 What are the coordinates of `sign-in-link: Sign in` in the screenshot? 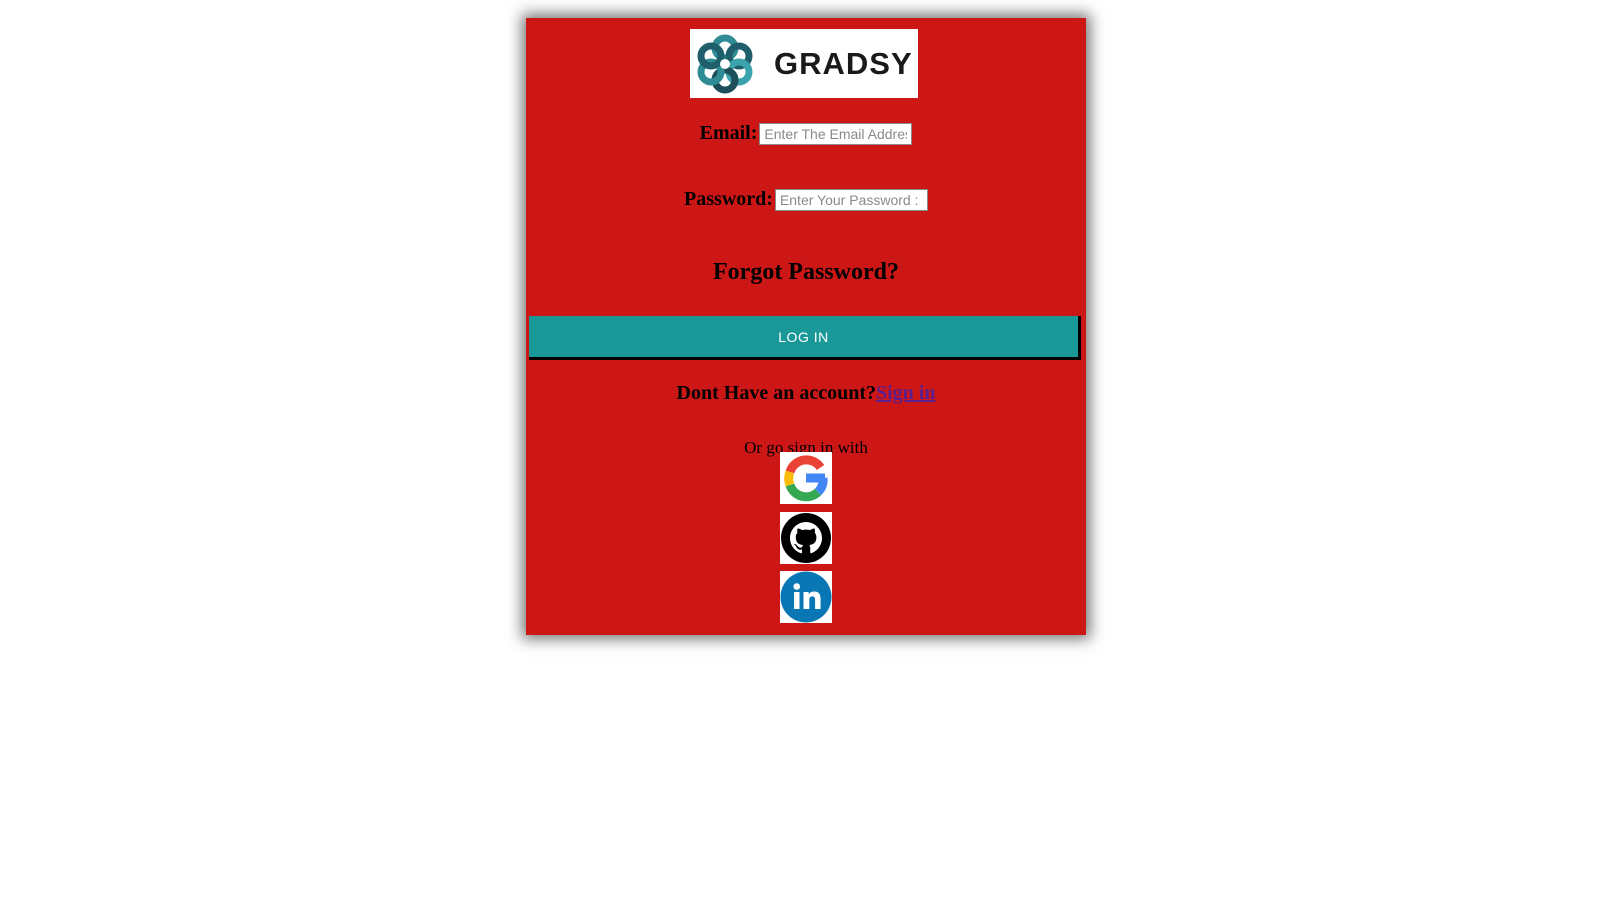 It's located at (905, 393).